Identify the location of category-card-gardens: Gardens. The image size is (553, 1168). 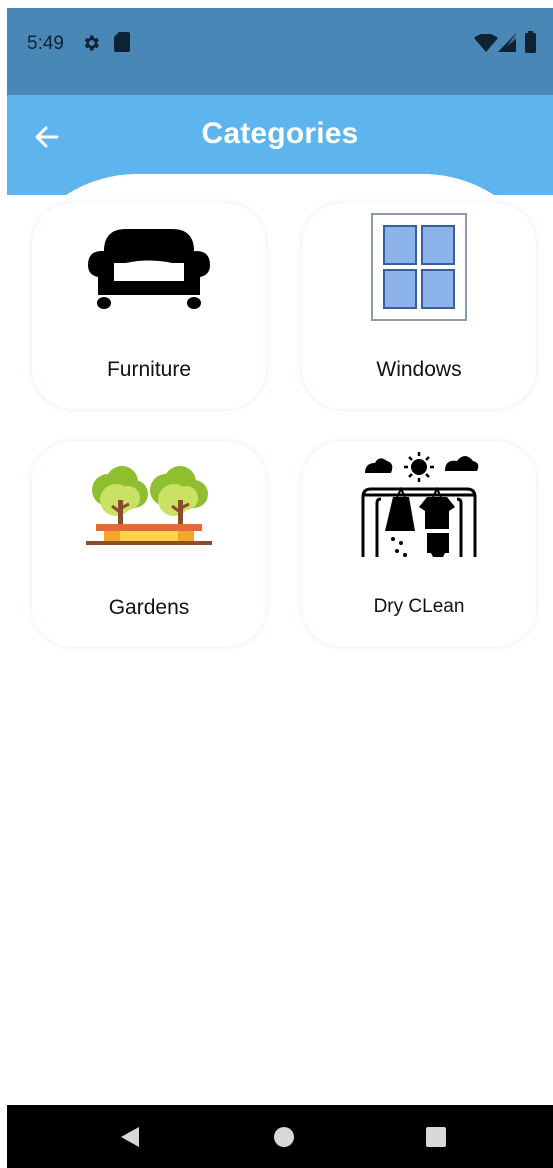
(149, 544).